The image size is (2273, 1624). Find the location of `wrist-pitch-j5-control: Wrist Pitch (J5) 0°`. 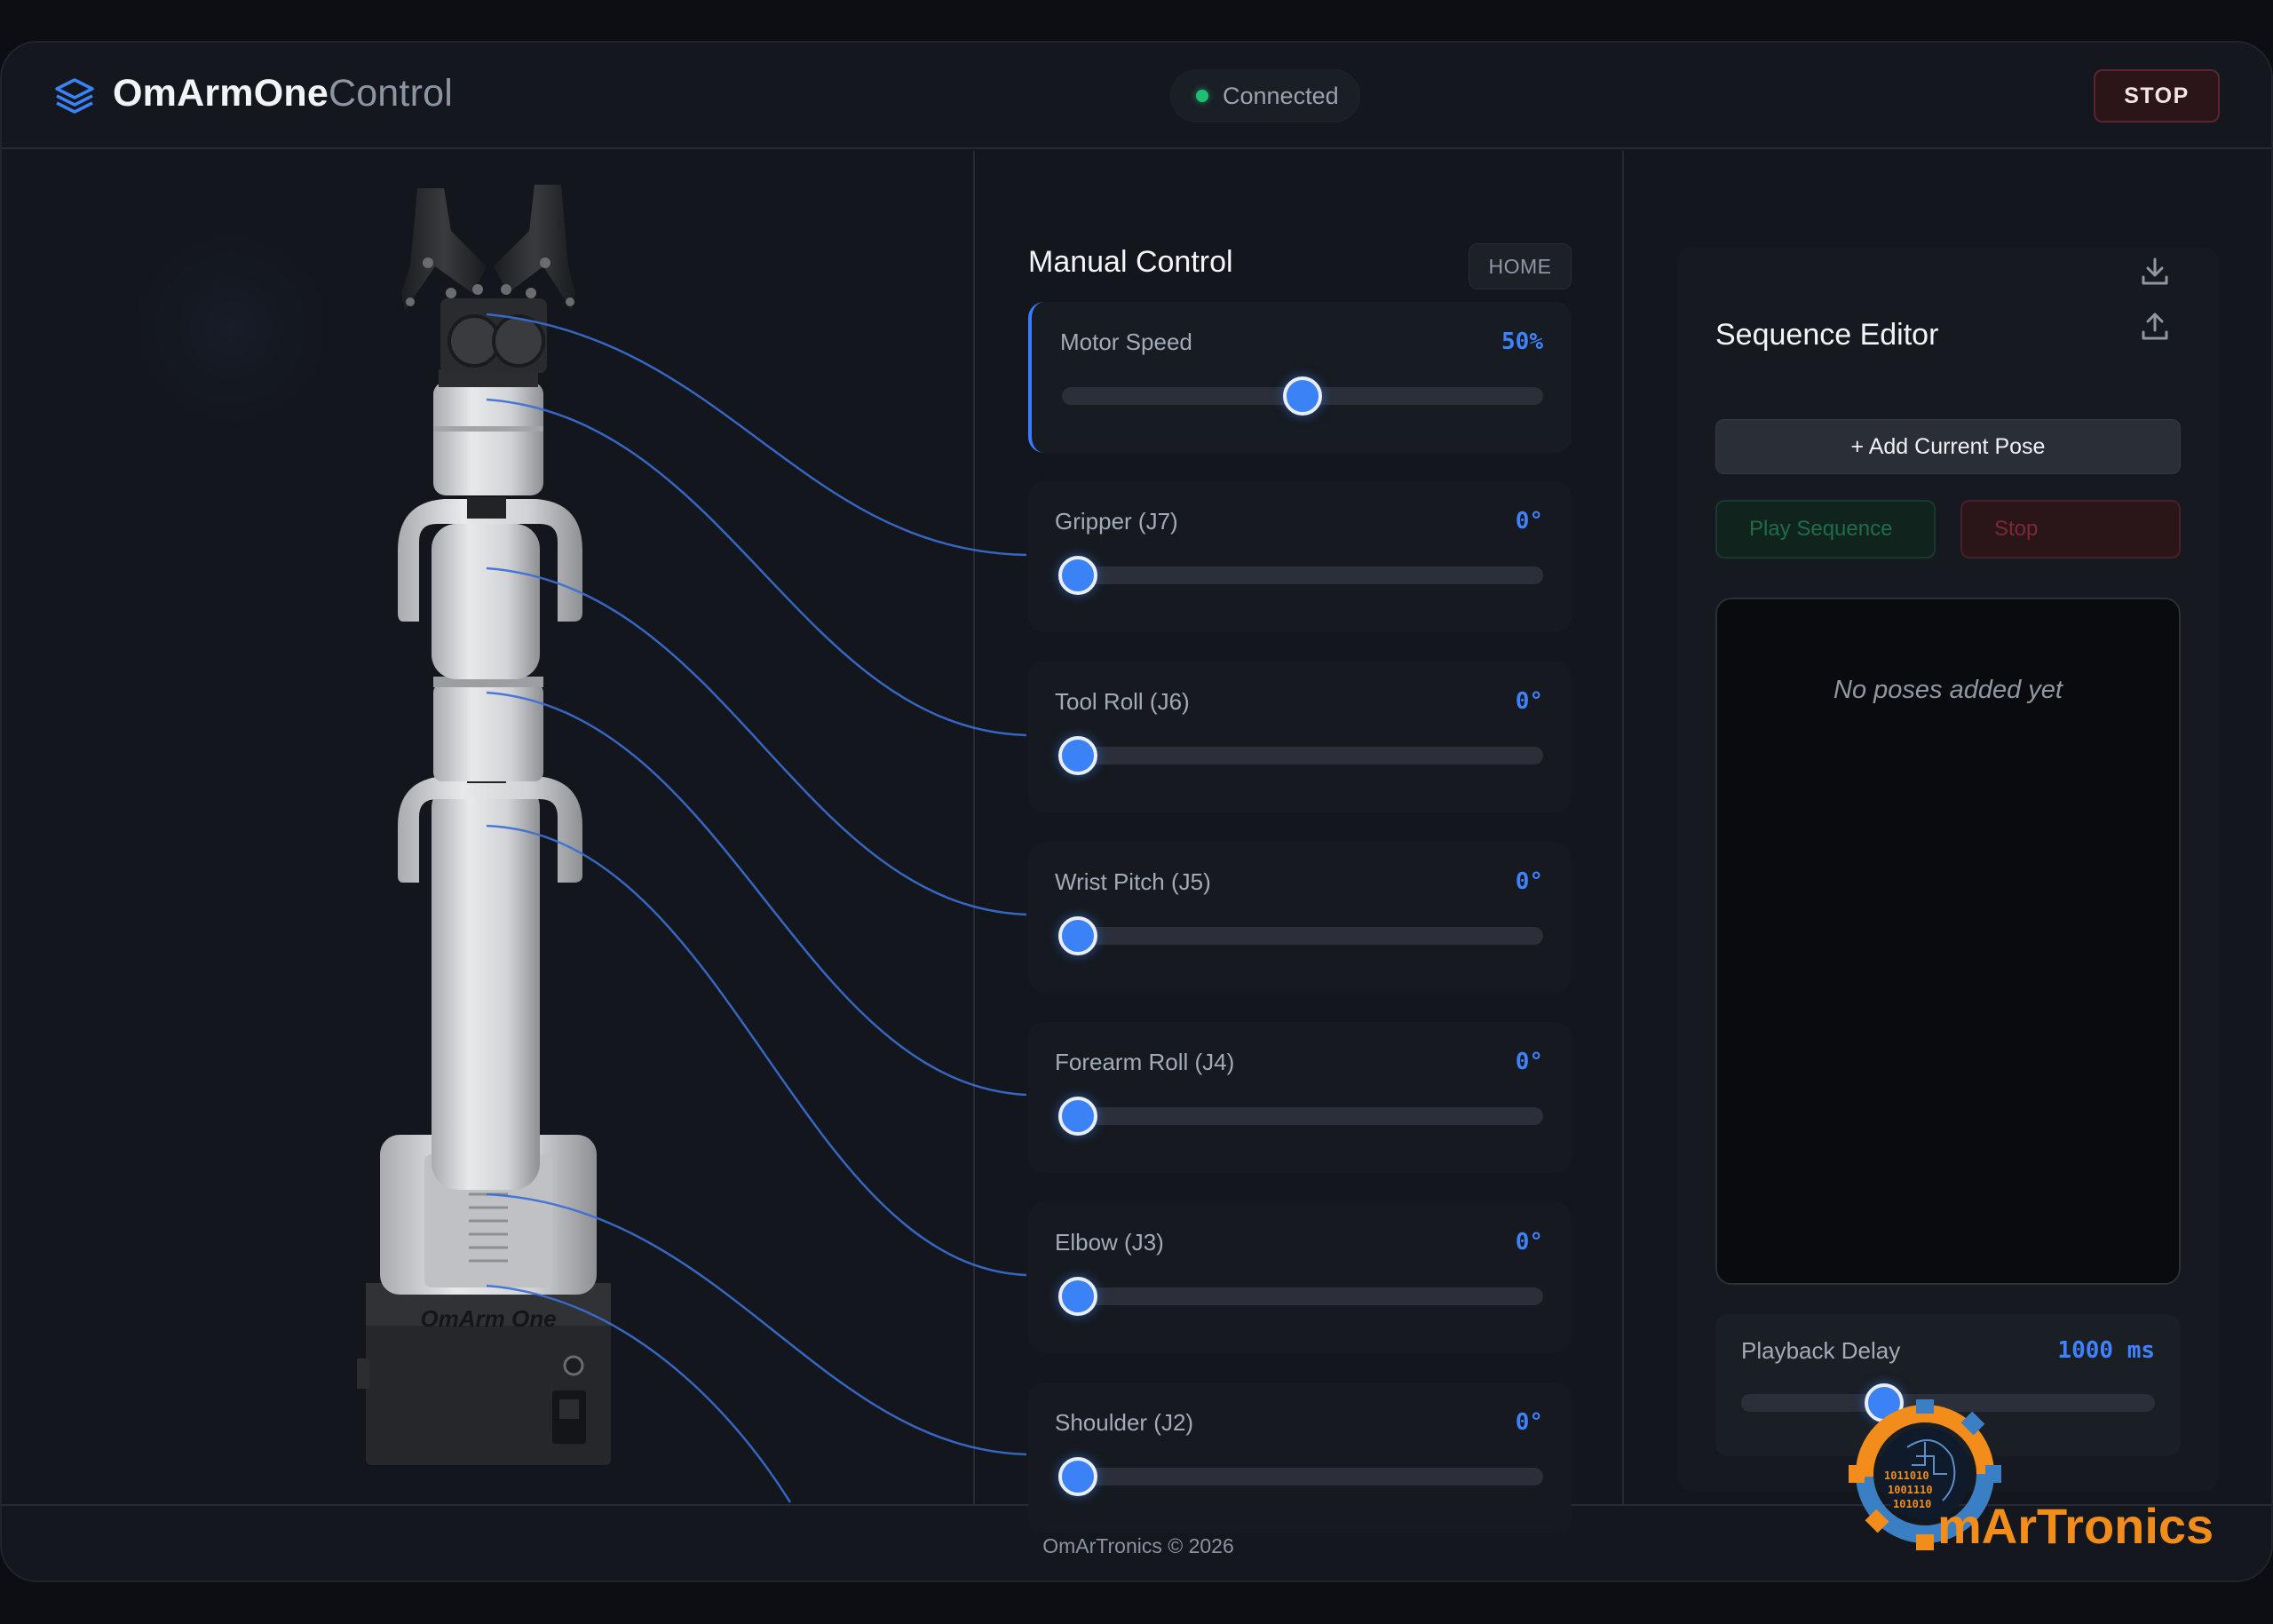

wrist-pitch-j5-control: Wrist Pitch (J5) 0° is located at coordinates (1300, 917).